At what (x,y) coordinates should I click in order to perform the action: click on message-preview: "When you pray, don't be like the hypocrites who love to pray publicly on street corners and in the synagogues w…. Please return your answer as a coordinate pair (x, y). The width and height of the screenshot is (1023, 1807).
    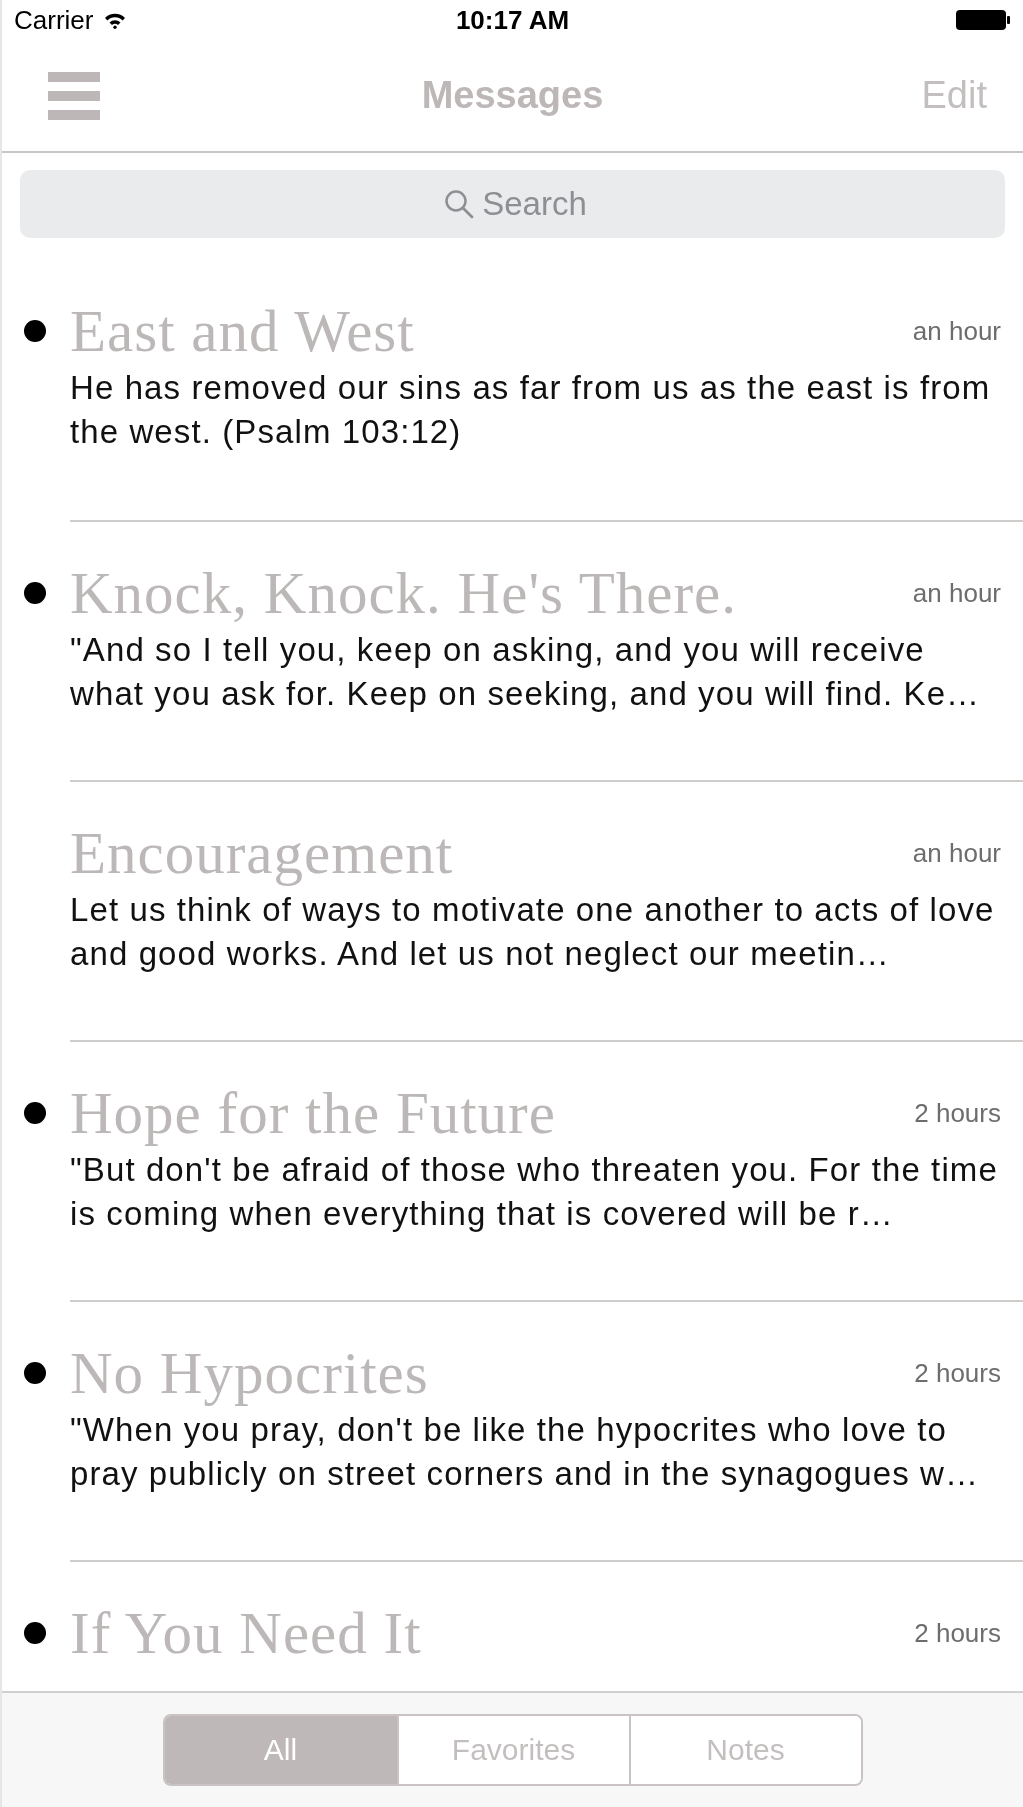
    Looking at the image, I should click on (525, 1452).